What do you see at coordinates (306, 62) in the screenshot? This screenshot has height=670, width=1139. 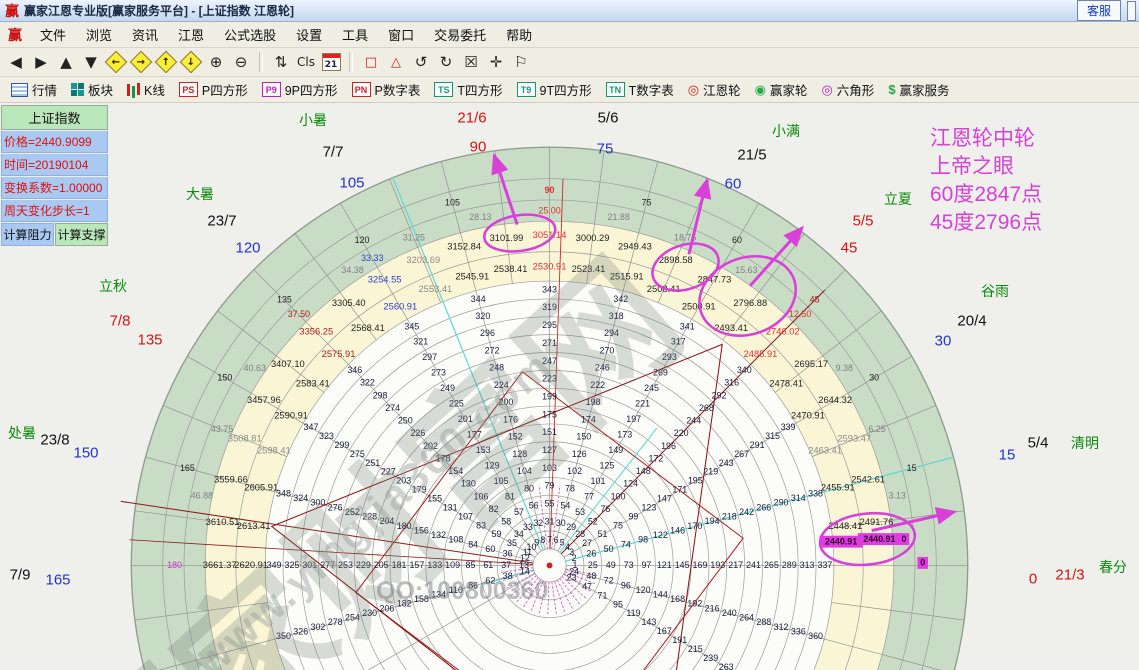 I see `cls-button: Cls` at bounding box center [306, 62].